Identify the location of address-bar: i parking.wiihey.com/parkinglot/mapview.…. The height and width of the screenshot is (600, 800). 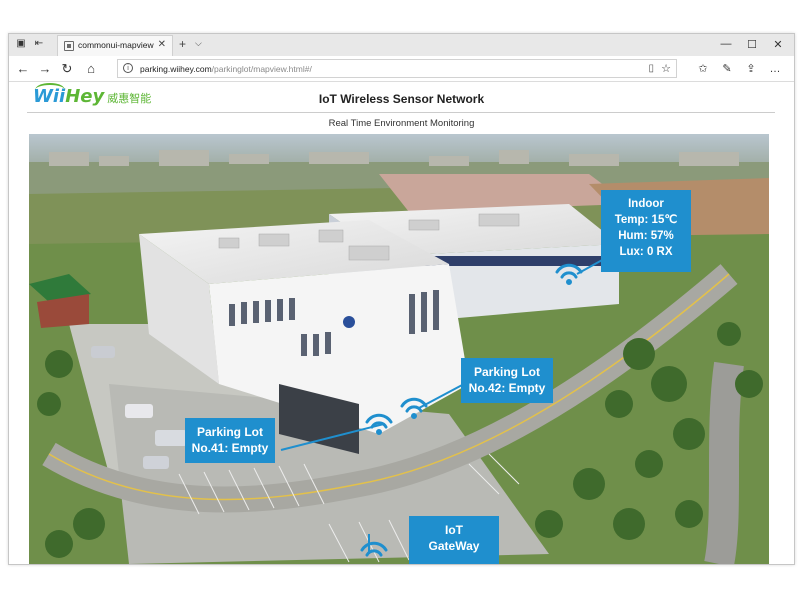
(397, 68).